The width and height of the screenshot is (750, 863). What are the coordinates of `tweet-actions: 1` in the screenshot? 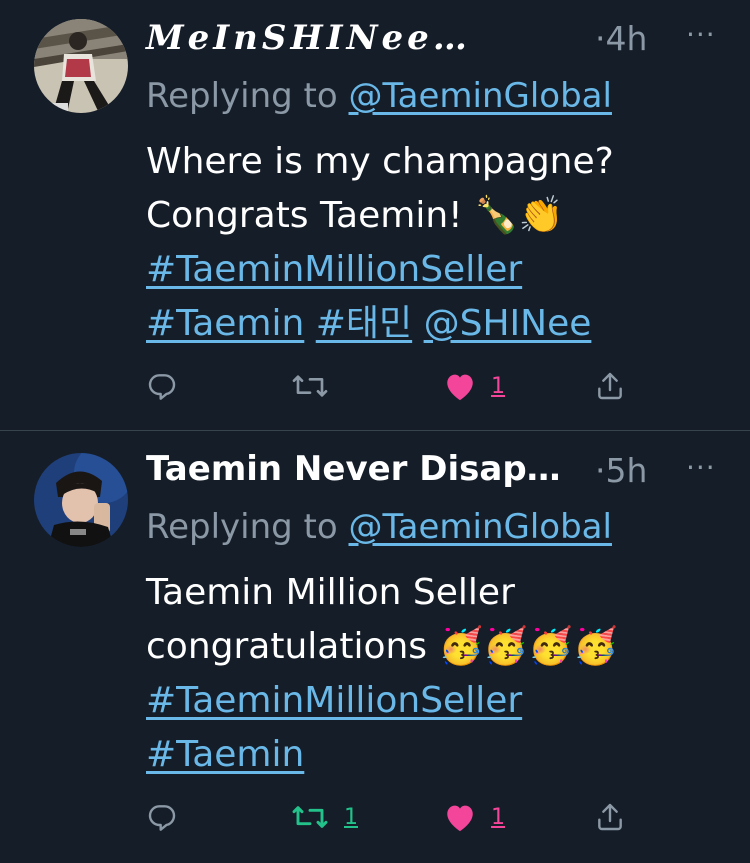 It's located at (375, 386).